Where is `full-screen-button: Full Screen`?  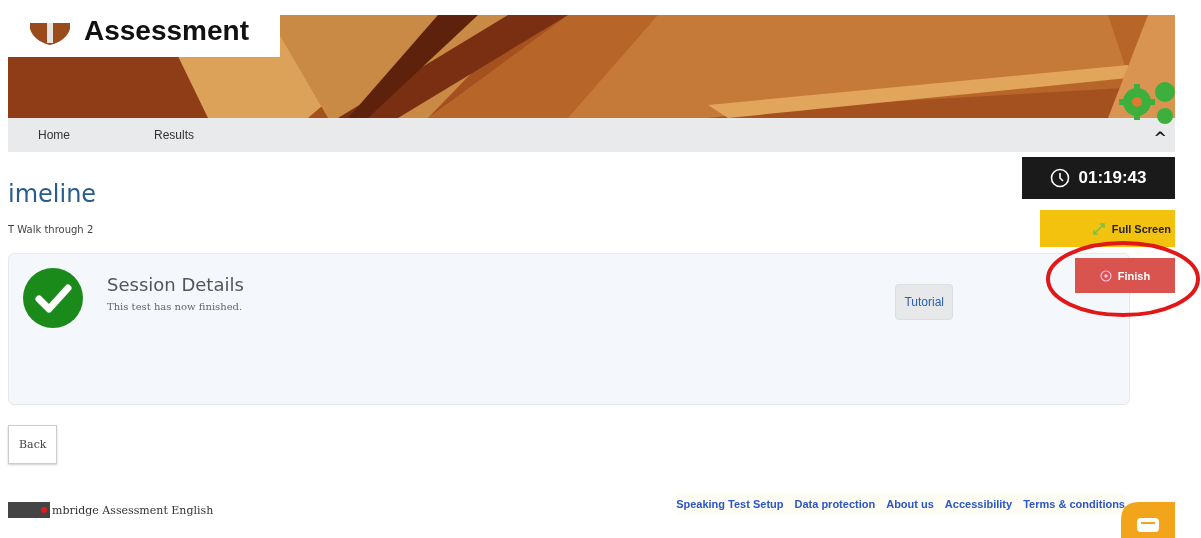
full-screen-button: Full Screen is located at coordinates (1107, 228).